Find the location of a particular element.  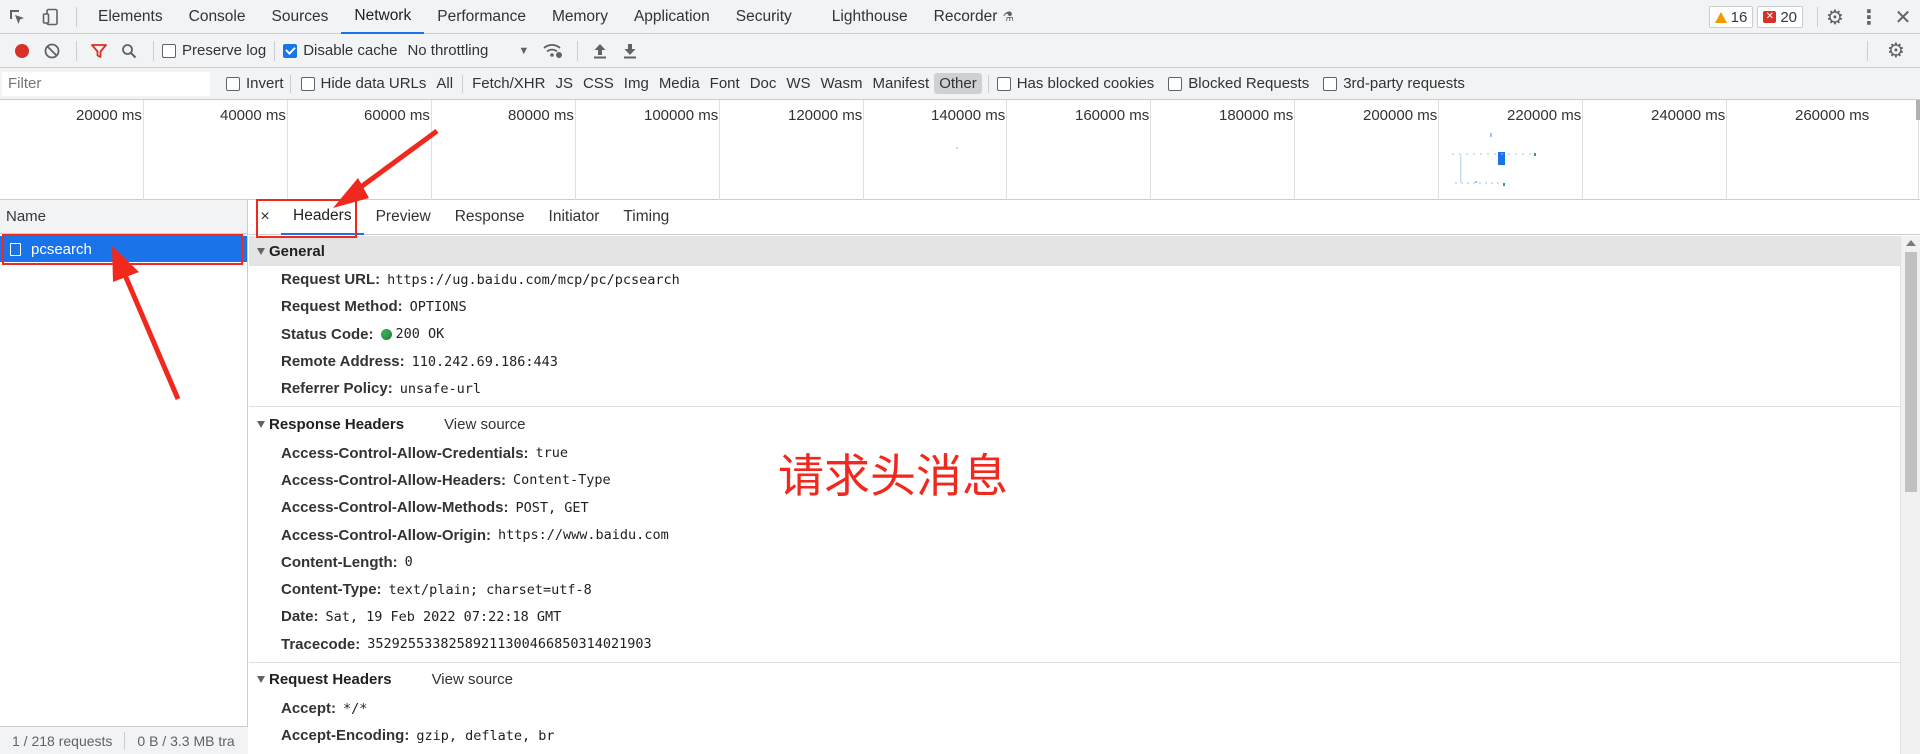

preserve-log-box is located at coordinates (169, 50).